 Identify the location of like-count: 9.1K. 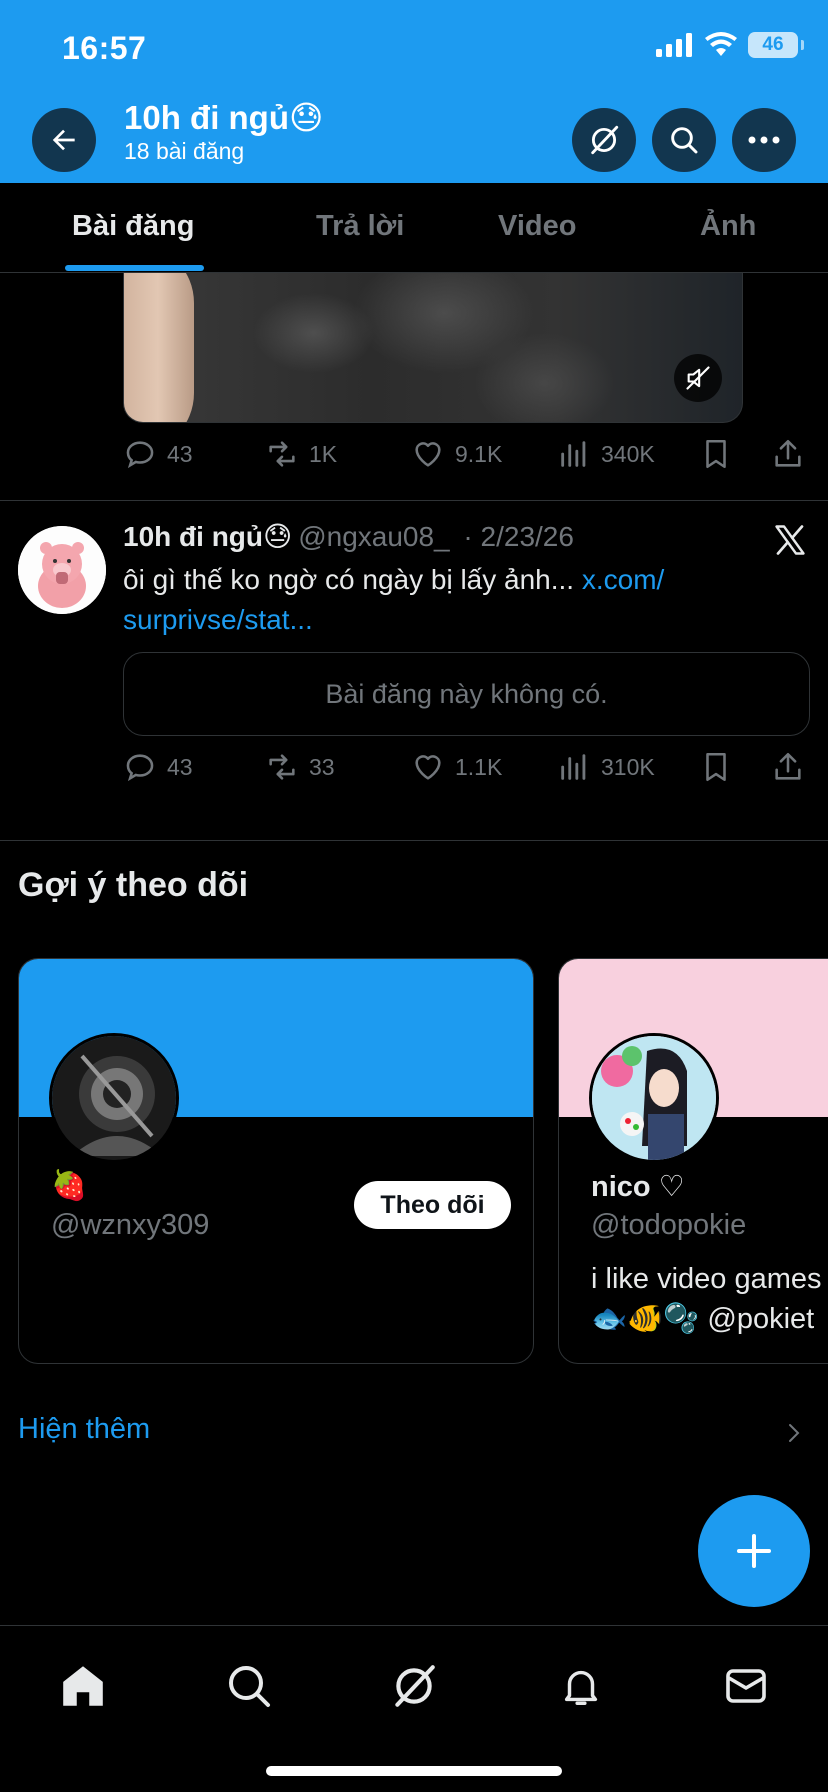
(479, 453).